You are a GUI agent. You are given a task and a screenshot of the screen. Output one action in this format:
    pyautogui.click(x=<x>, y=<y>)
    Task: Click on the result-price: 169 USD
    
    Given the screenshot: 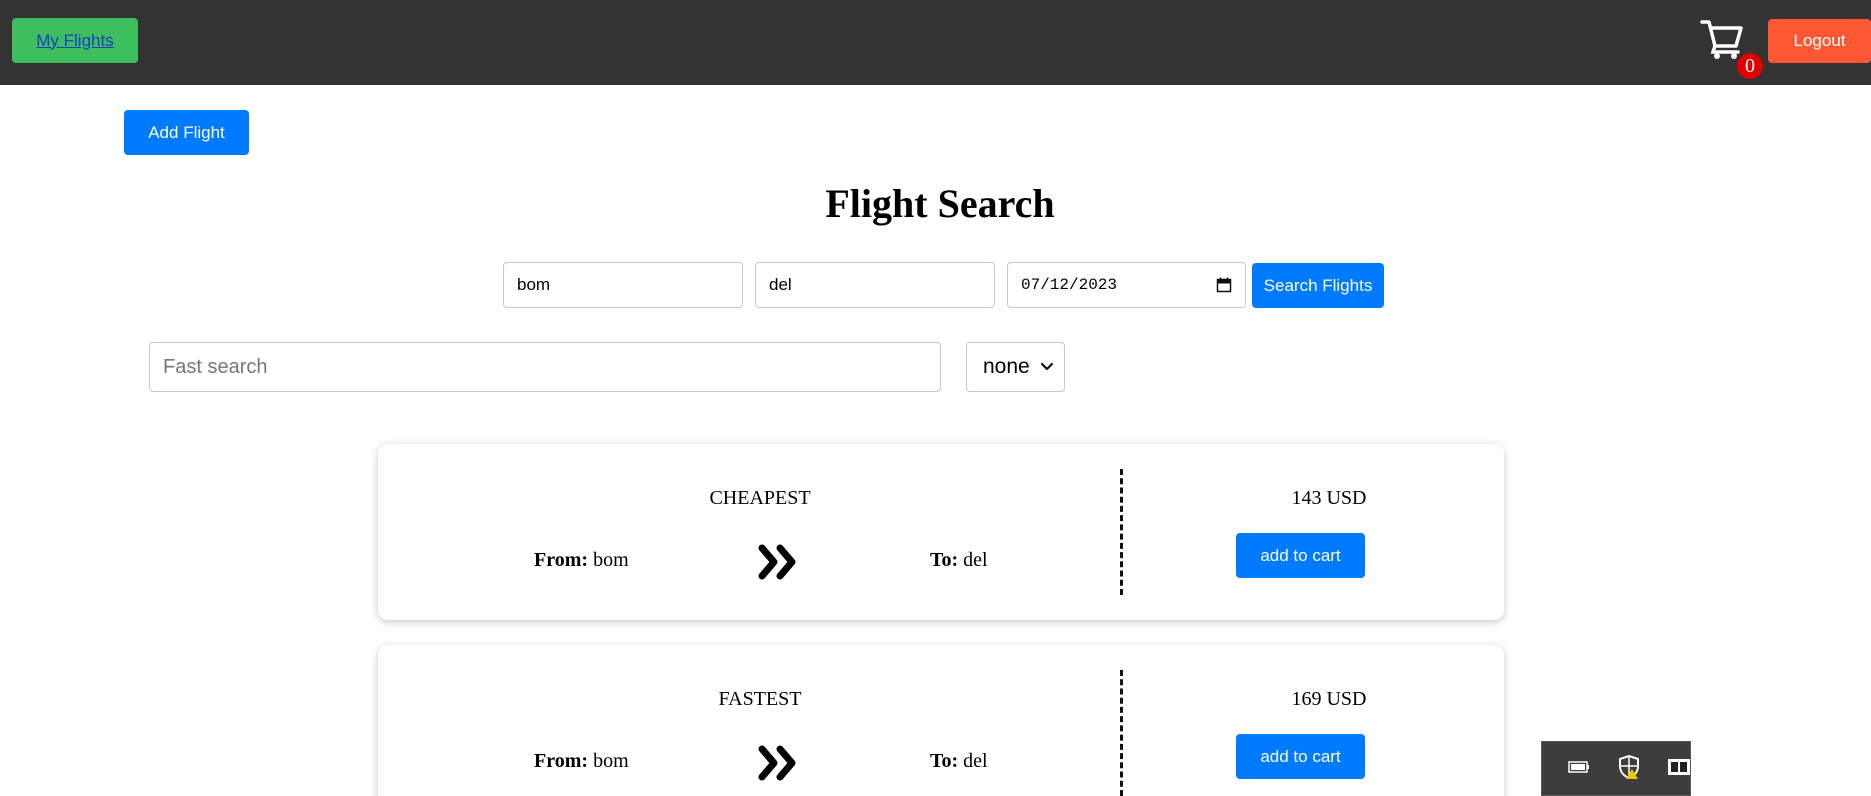 What is the action you would take?
    pyautogui.click(x=1329, y=699)
    